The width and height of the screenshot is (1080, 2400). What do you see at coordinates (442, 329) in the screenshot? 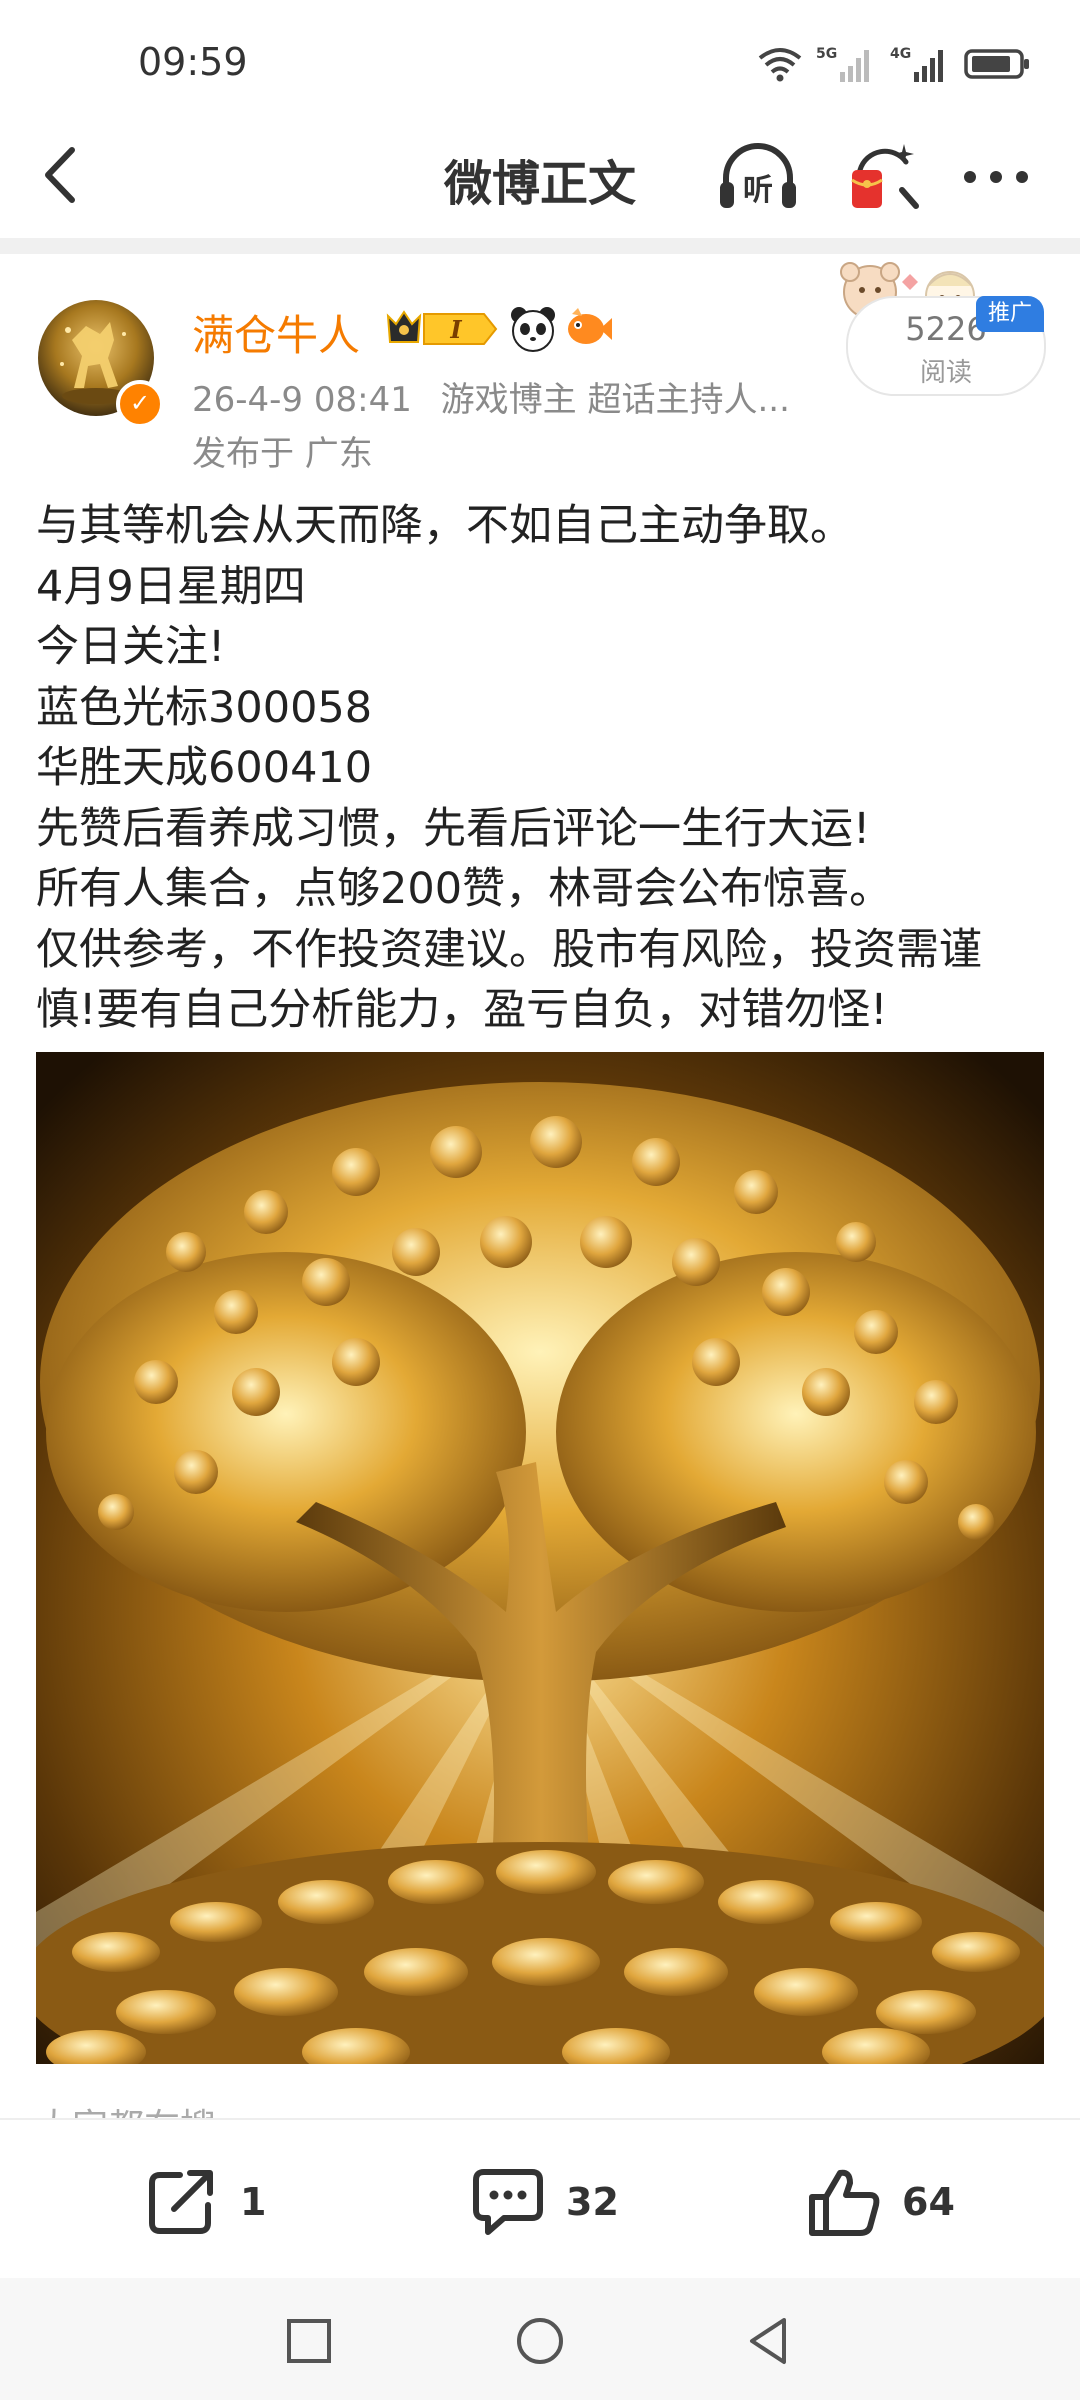
I see `vip-crown-badge-icon: I` at bounding box center [442, 329].